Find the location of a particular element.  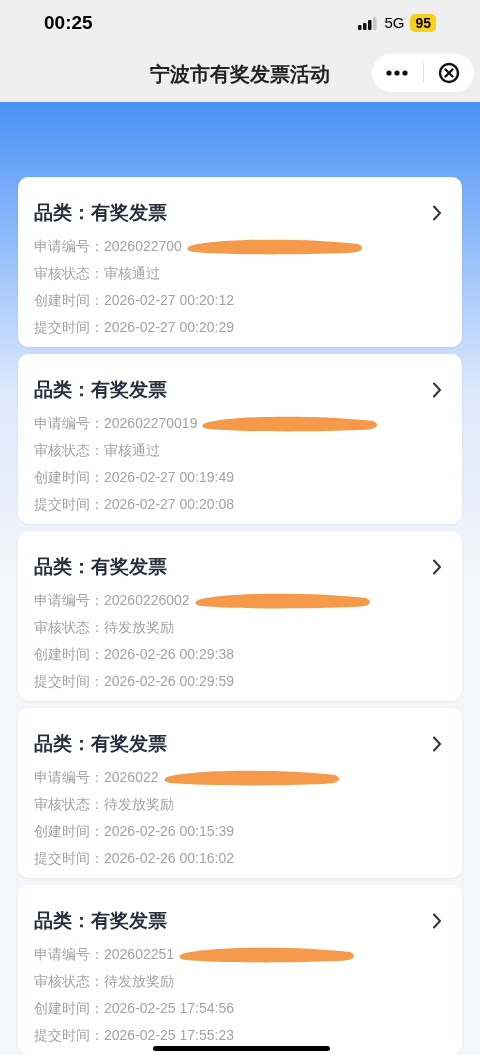

record-detail: 提交时间：2026-02-25 17:55:23 is located at coordinates (134, 1035).